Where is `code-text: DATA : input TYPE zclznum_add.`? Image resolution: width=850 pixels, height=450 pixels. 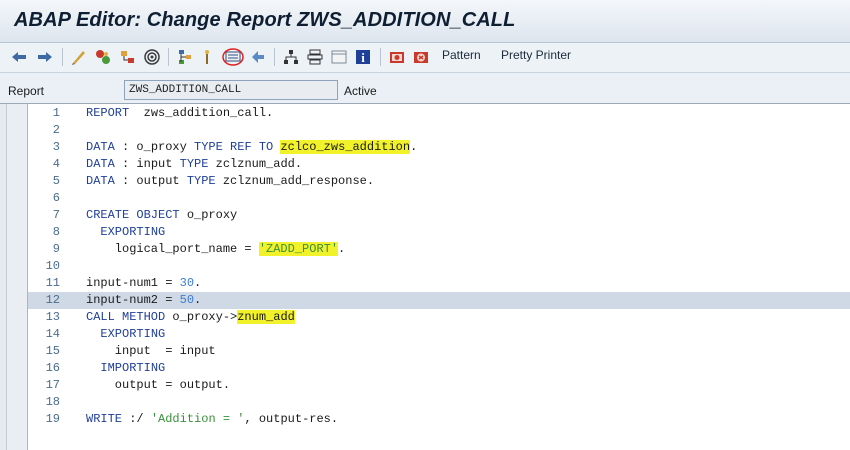 code-text: DATA : input TYPE zclznum_add. is located at coordinates (194, 164).